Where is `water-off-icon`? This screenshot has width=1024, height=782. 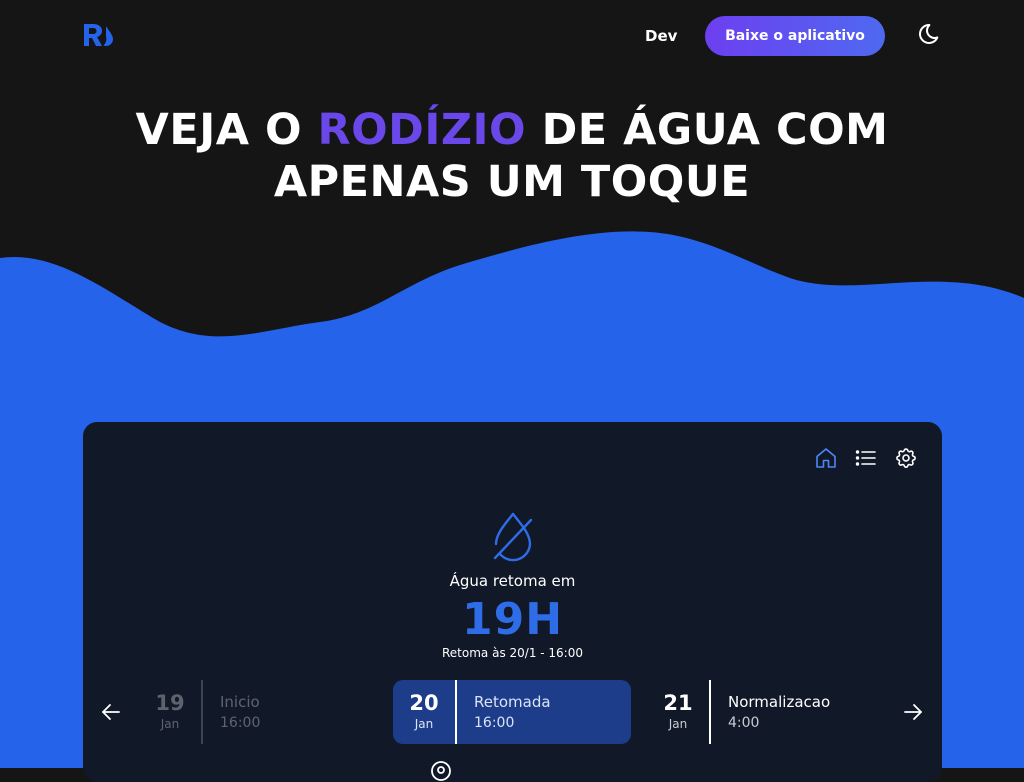
water-off-icon is located at coordinates (513, 537).